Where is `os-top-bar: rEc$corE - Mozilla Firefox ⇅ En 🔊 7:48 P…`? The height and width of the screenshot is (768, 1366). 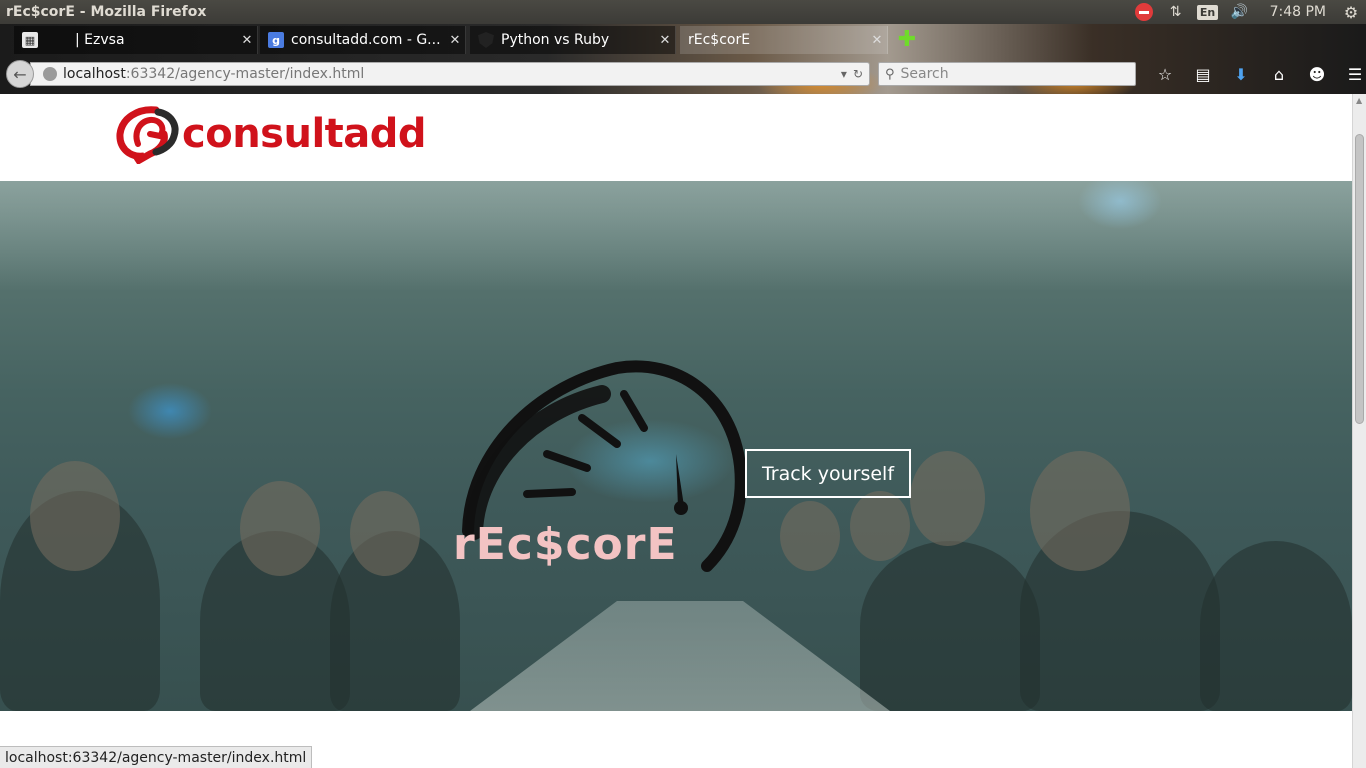
os-top-bar: rEc$corE - Mozilla Firefox ⇅ En 🔊 7:48 P… is located at coordinates (683, 12).